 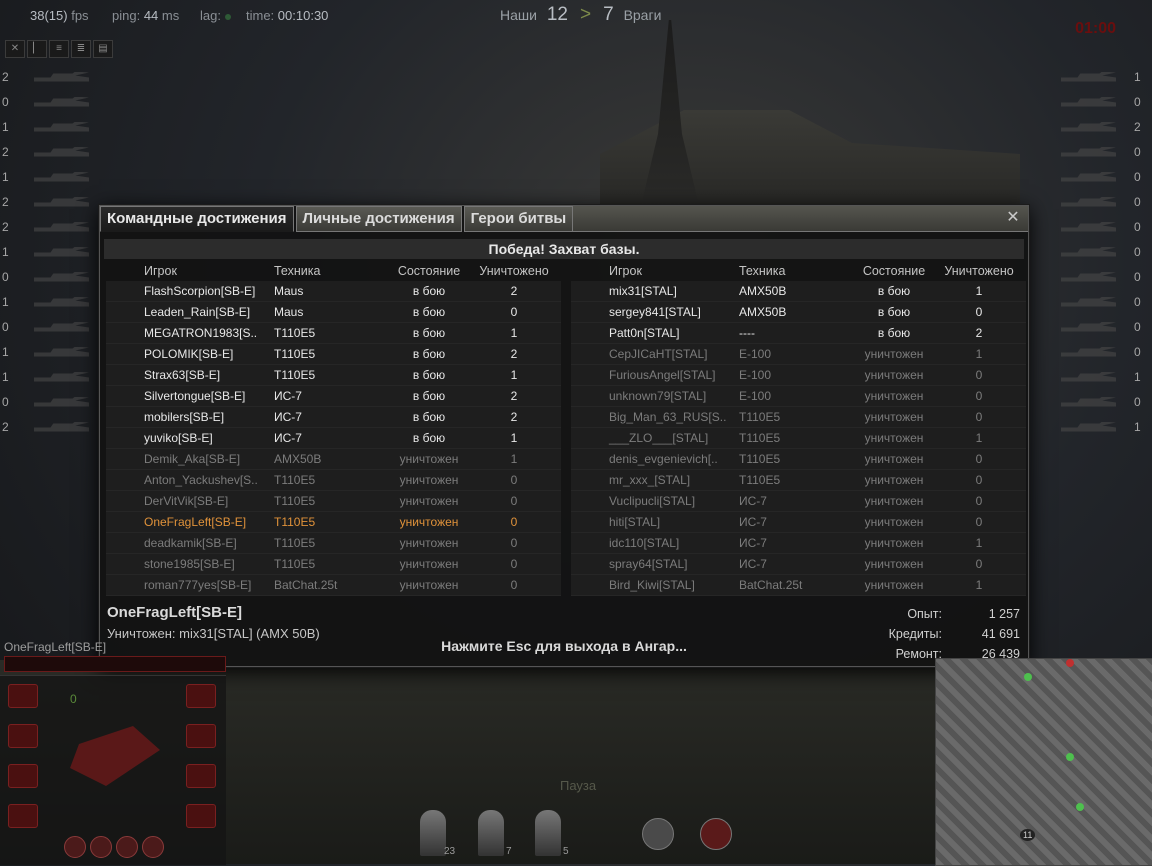 I want to click on player-row: Big_Man_63_RUS[S.. T110E5 уничтожен 0, so click(x=798, y=417).